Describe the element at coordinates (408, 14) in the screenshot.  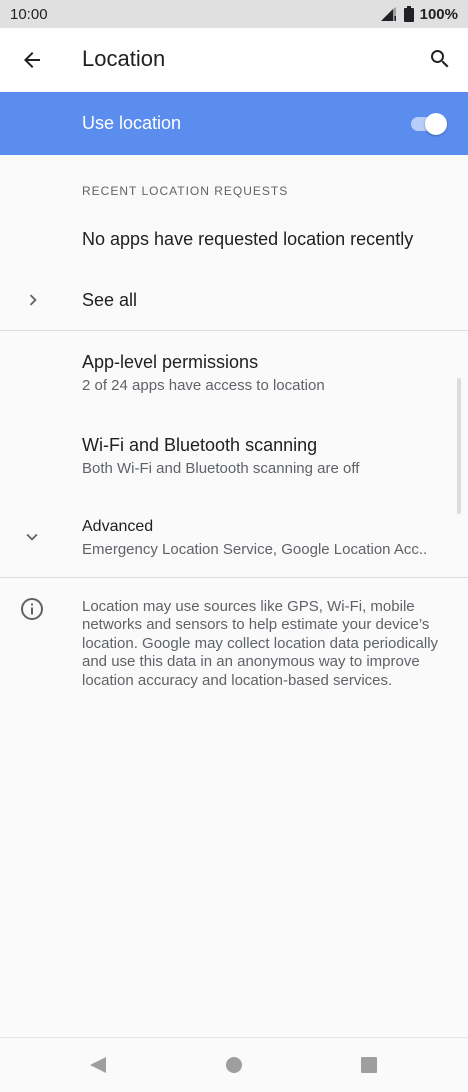
I see `battery-icon` at that location.